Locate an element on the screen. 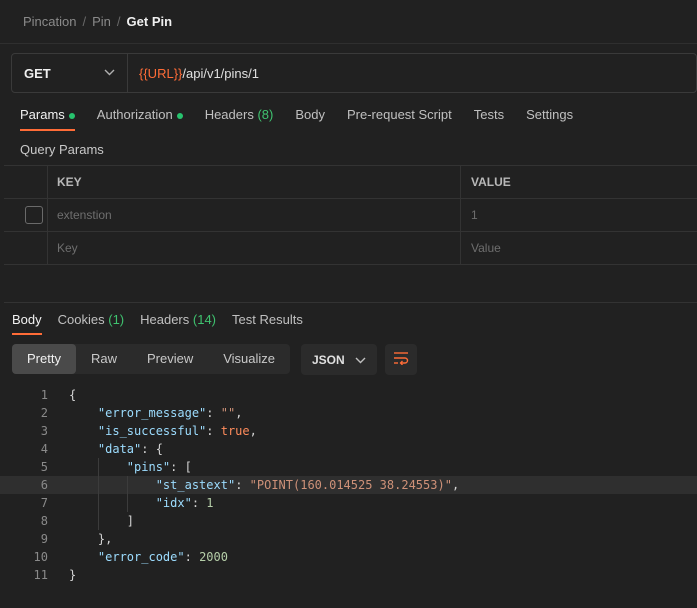 This screenshot has height=608, width=697. url-path: /api/v1/pins/1 is located at coordinates (220, 73).